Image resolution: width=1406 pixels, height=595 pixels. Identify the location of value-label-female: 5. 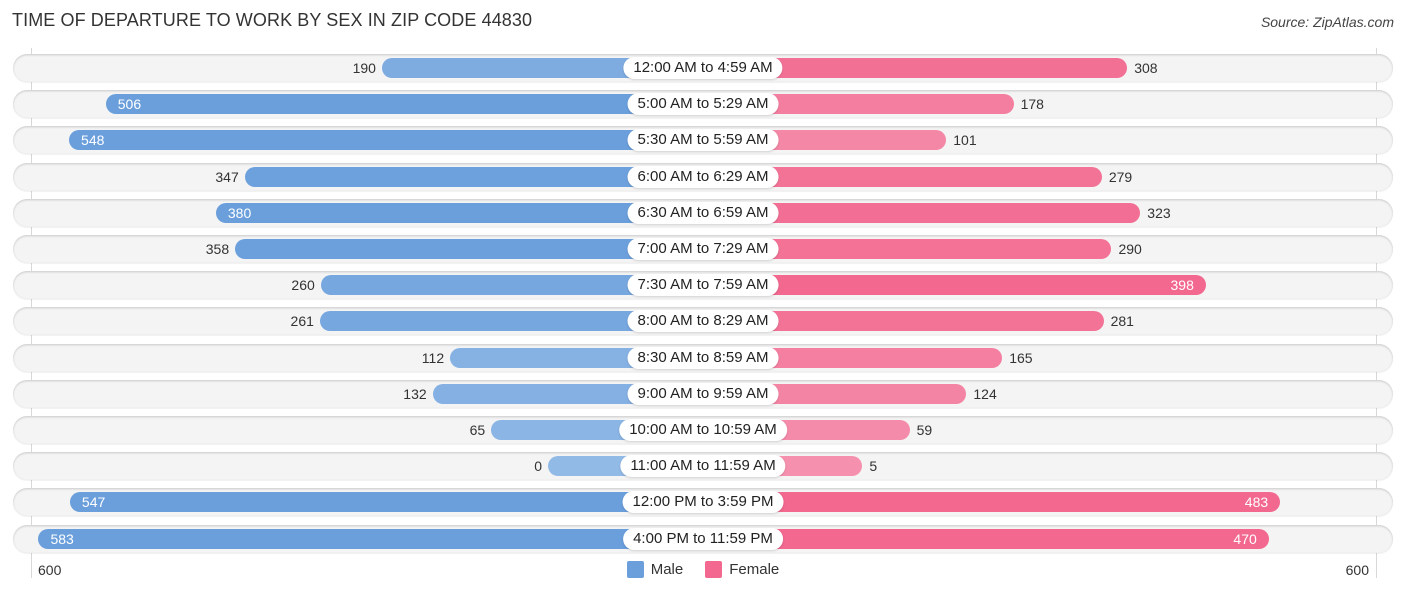
(873, 466).